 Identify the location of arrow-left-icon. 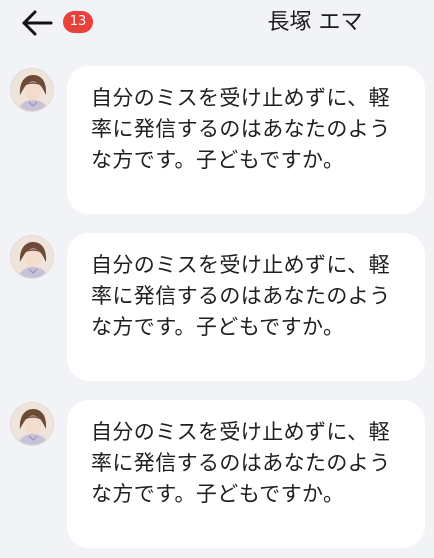
(37, 23).